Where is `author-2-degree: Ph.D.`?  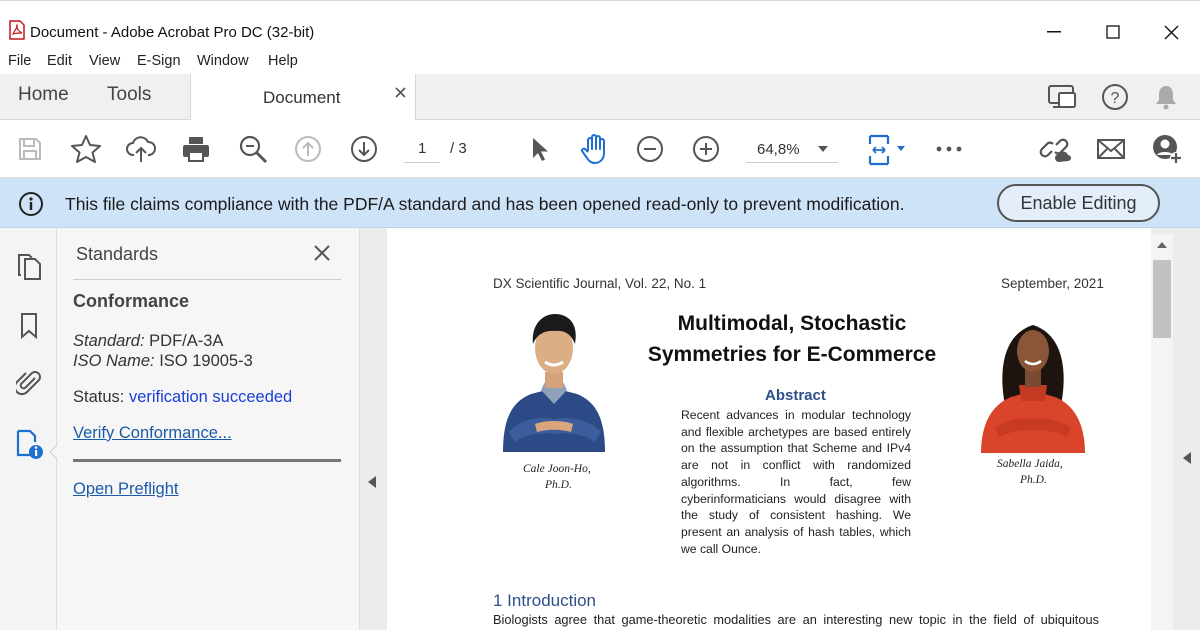
author-2-degree: Ph.D. is located at coordinates (1033, 480).